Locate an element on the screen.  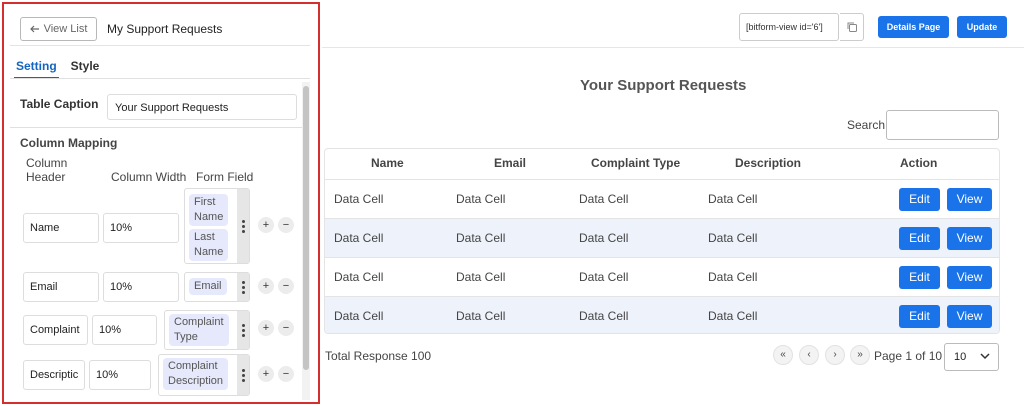
shortcode-field: [bitform-view id='6'] is located at coordinates (789, 27).